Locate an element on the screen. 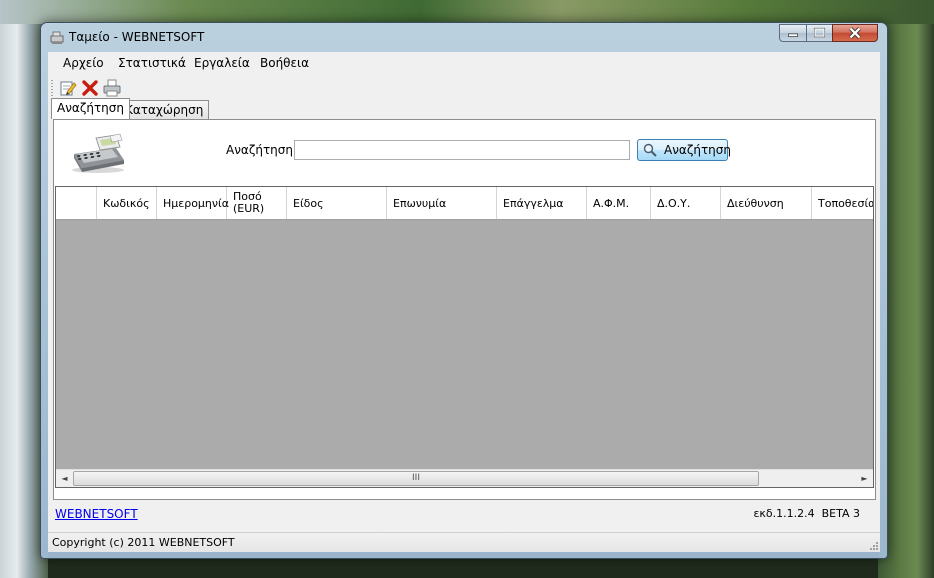  desktop-top is located at coordinates (467, 12).